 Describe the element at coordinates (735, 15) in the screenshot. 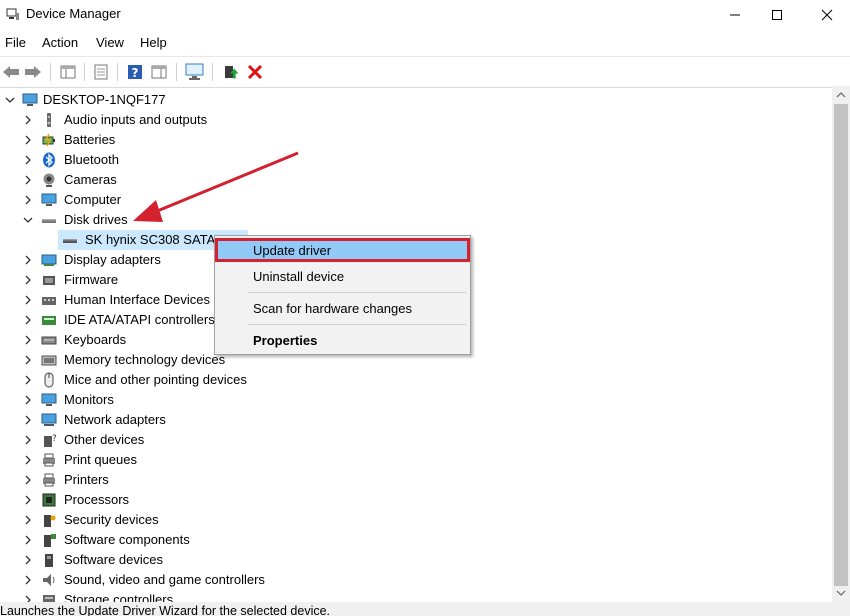

I see `minimize-button` at that location.